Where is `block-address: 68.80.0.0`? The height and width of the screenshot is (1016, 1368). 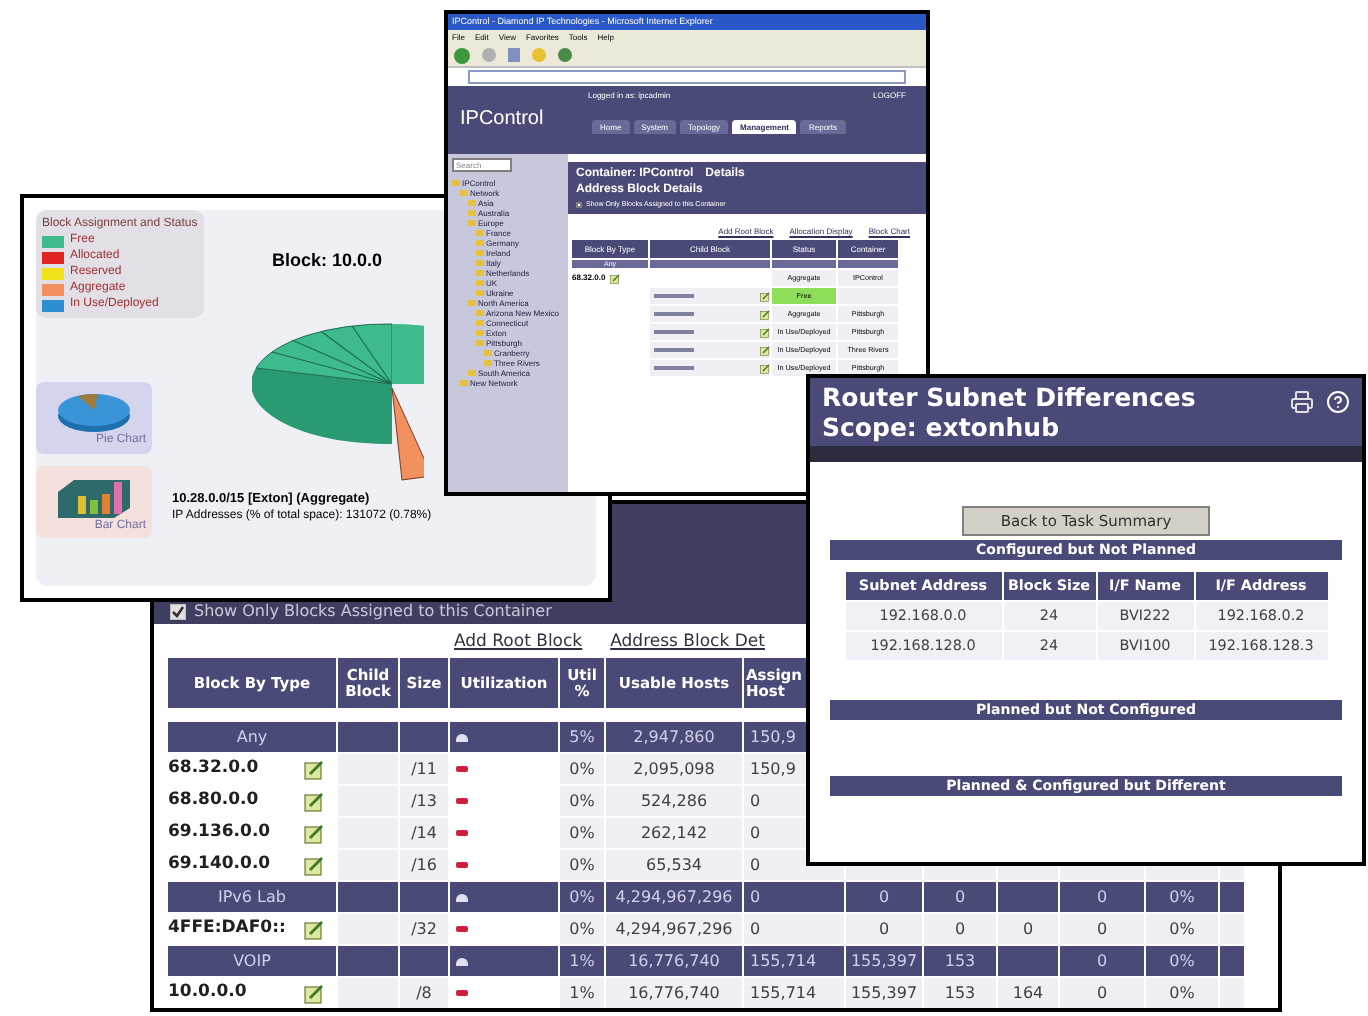 block-address: 68.80.0.0 is located at coordinates (213, 801).